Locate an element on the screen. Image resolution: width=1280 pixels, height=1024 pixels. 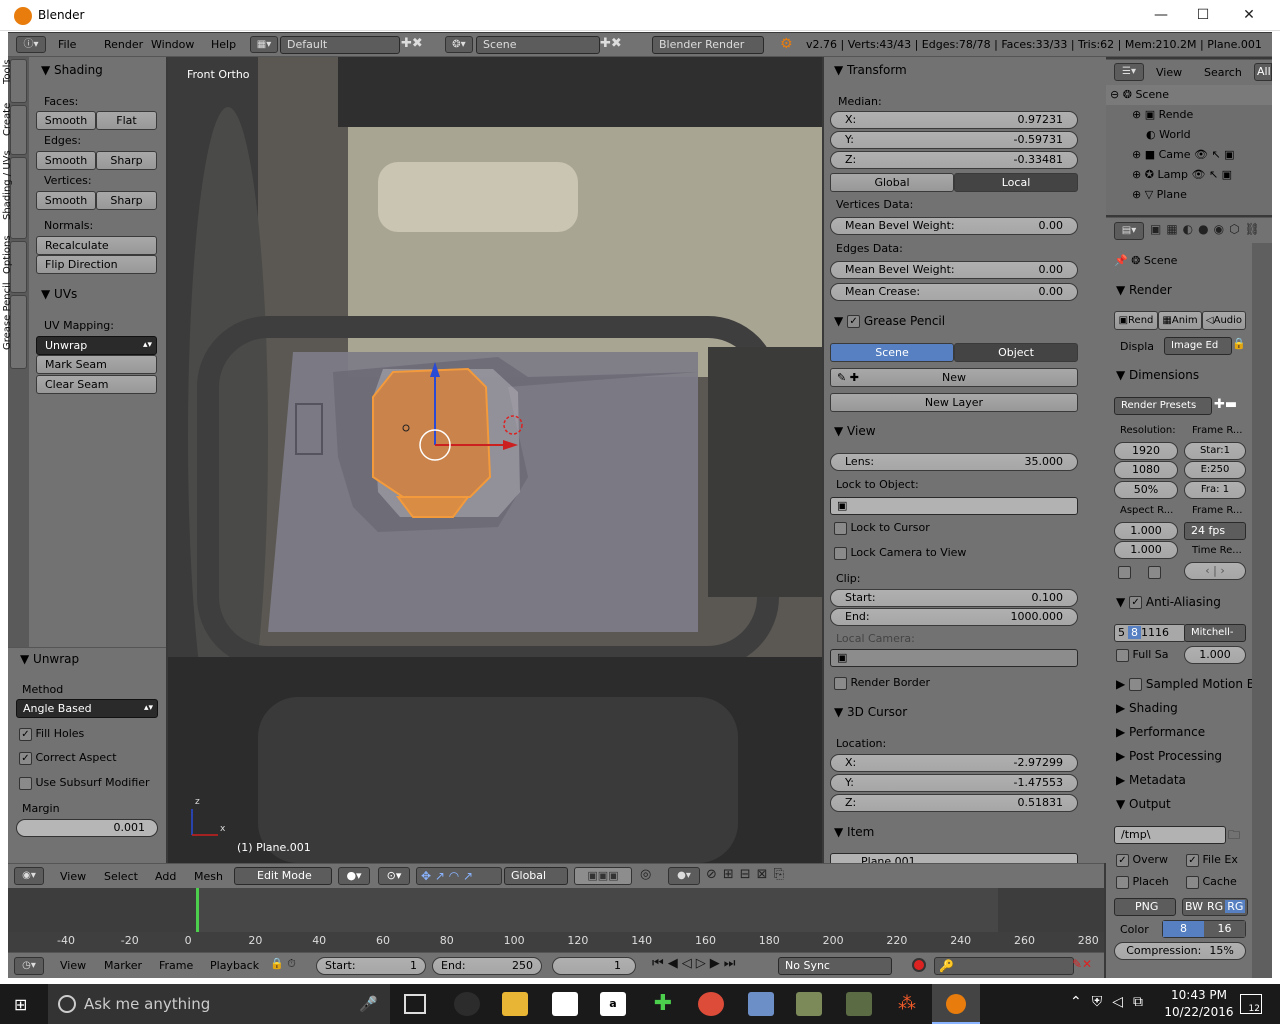
windows-start-icon: ⊞ is located at coordinates (23, 1005).